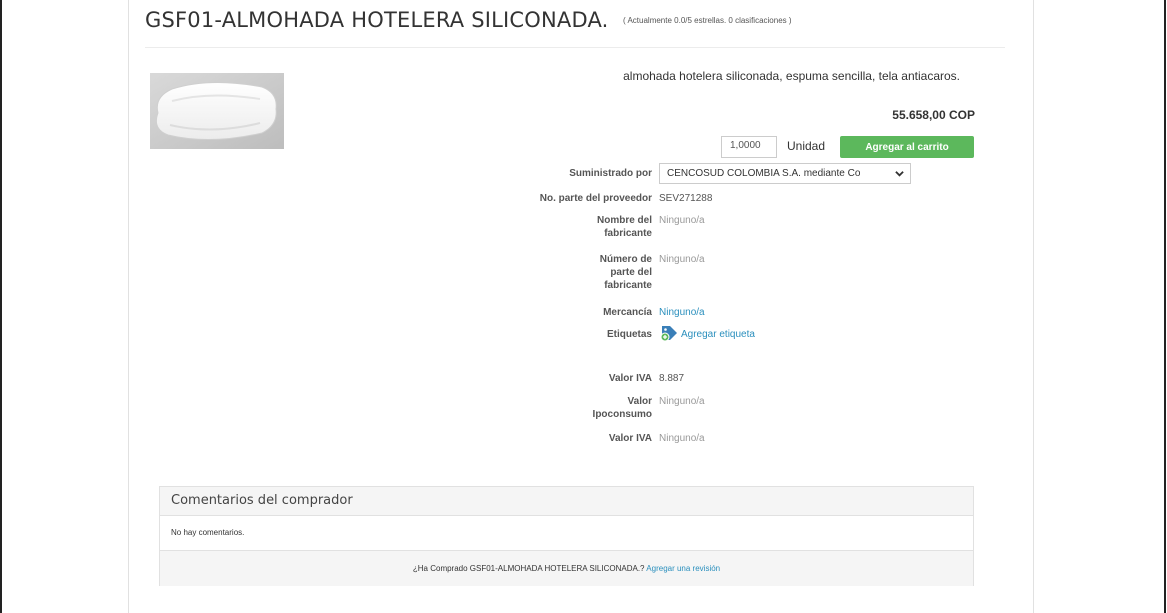 Image resolution: width=1167 pixels, height=613 pixels. I want to click on supplier-part-label: No. parte del proveedor, so click(595, 198).